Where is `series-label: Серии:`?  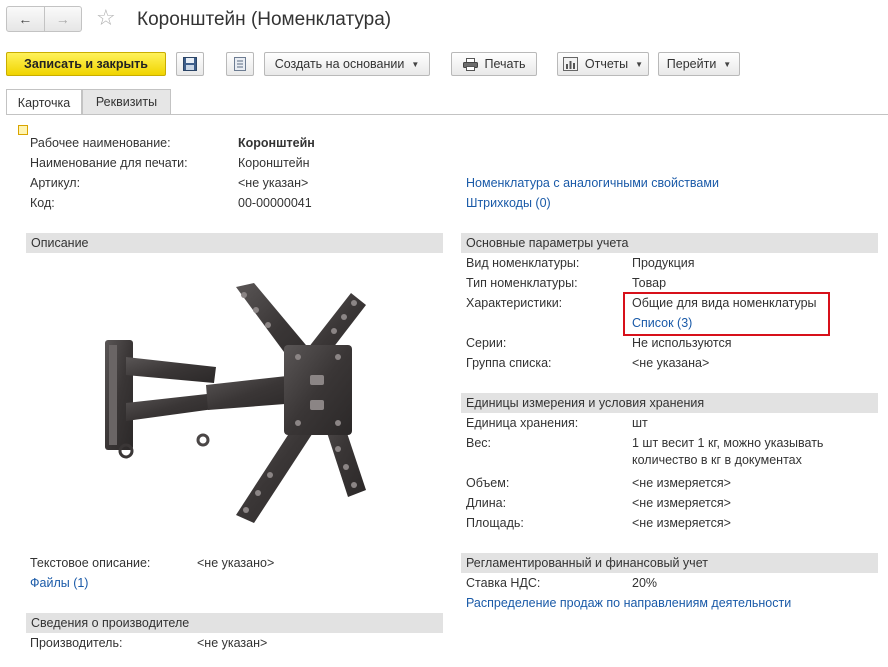
series-label: Серии: is located at coordinates (486, 343).